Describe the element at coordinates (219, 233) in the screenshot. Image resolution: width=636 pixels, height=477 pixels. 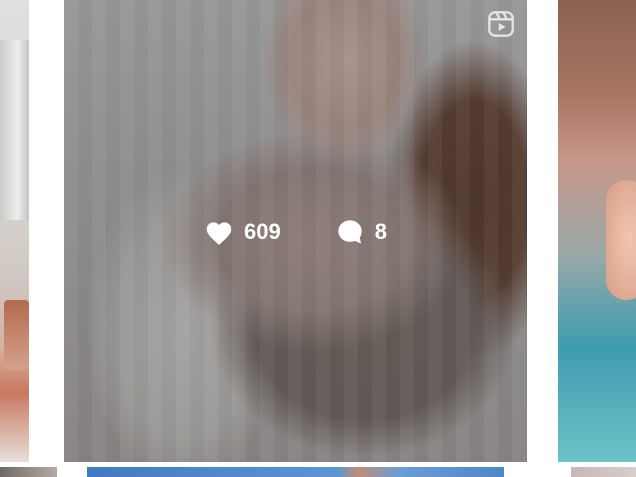
I see `heart-icon` at that location.